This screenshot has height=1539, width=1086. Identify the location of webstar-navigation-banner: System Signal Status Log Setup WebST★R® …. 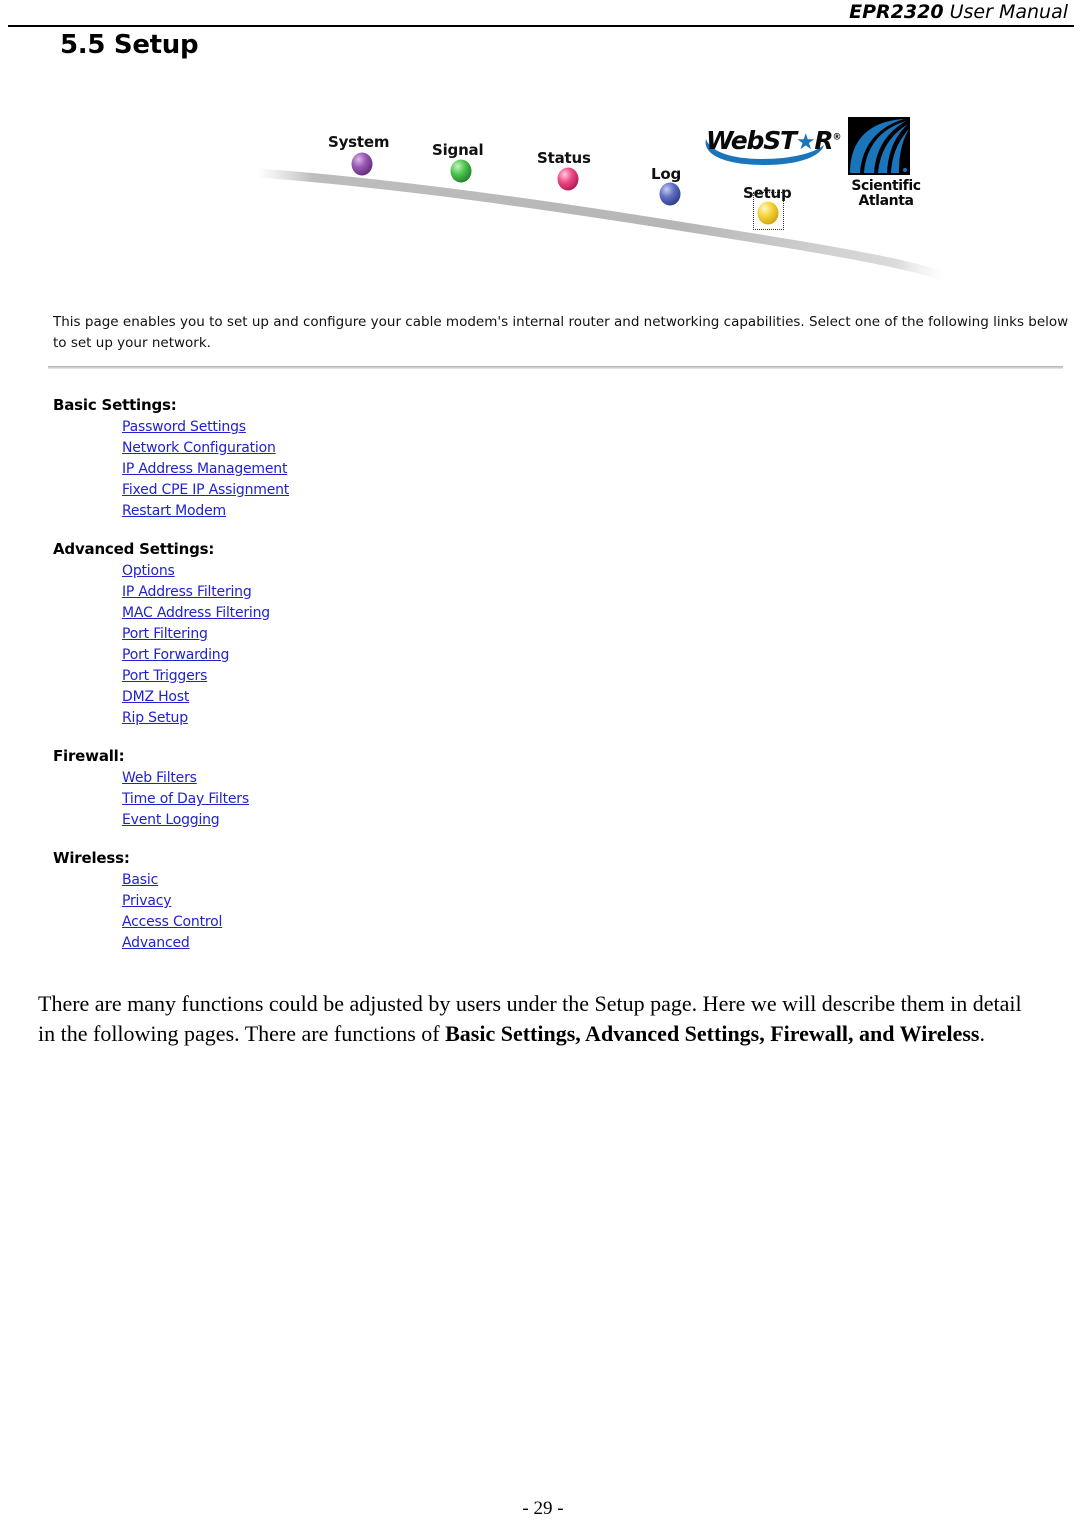
(543, 200).